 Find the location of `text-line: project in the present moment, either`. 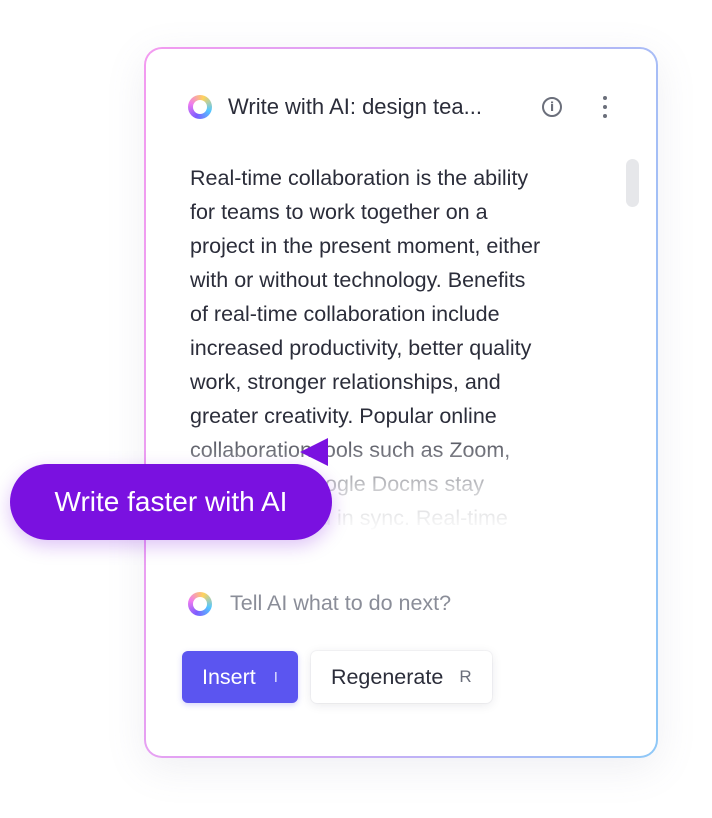

text-line: project in the present moment, either is located at coordinates (365, 246).